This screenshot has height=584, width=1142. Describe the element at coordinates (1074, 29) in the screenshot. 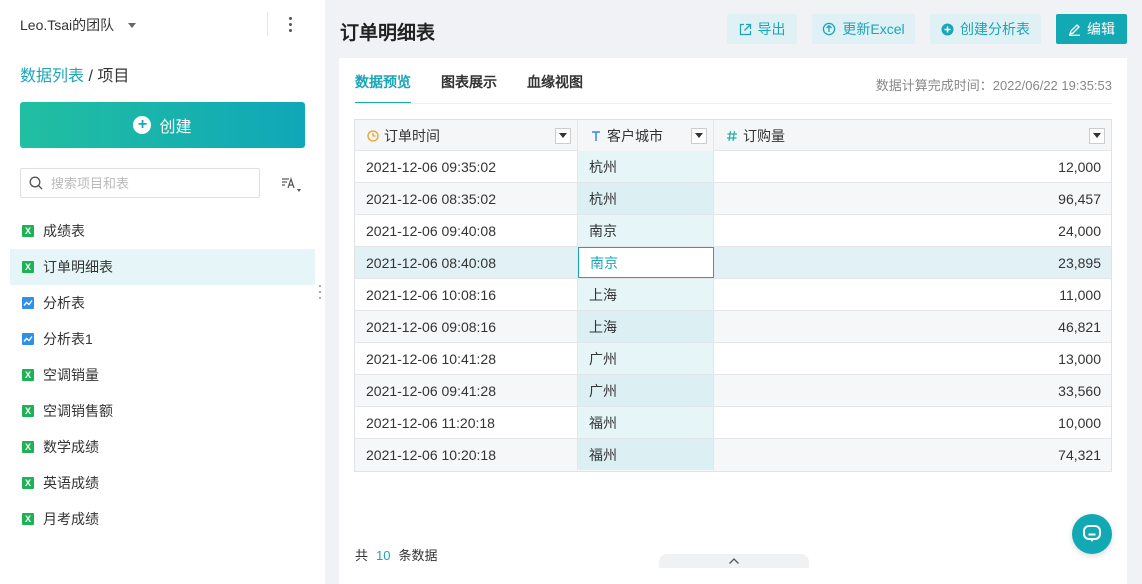

I see `edit-icon` at that location.